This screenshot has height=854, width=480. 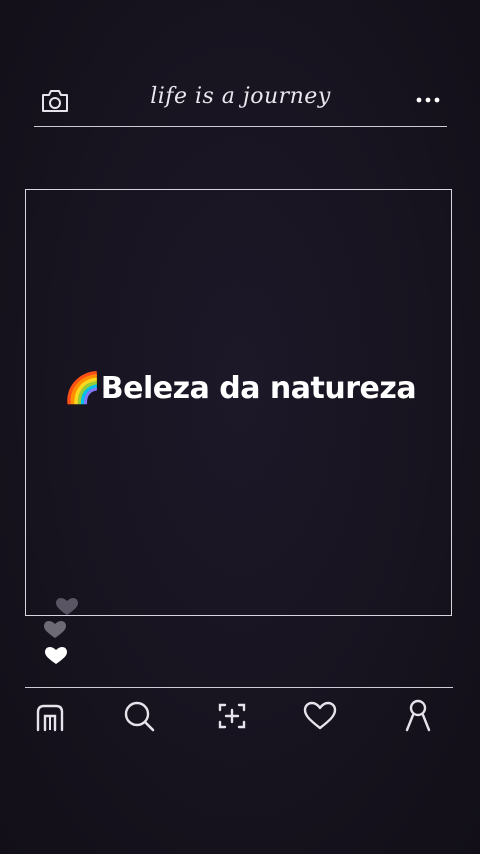 I want to click on floating-hearts, so click(x=65, y=632).